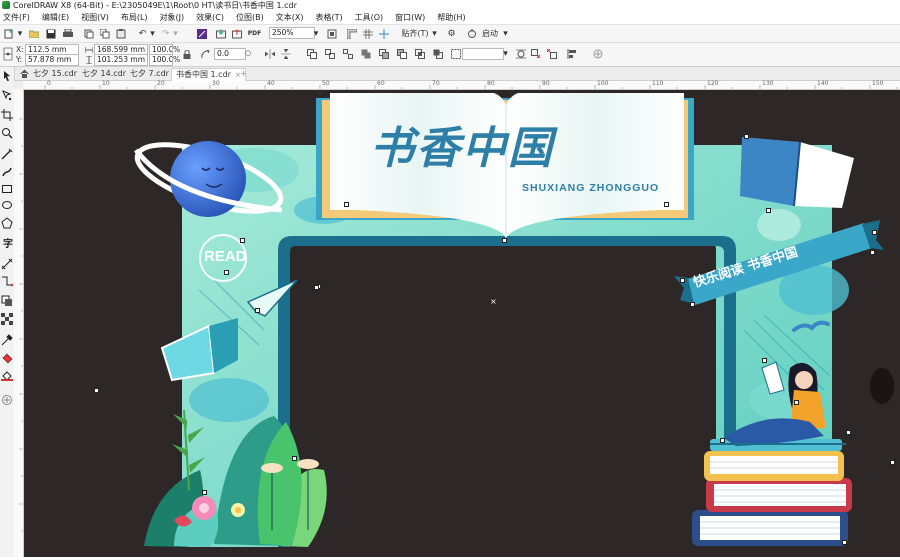 Image resolution: width=900 pixels, height=560 pixels. I want to click on menu-view: 视图(V), so click(95, 17).